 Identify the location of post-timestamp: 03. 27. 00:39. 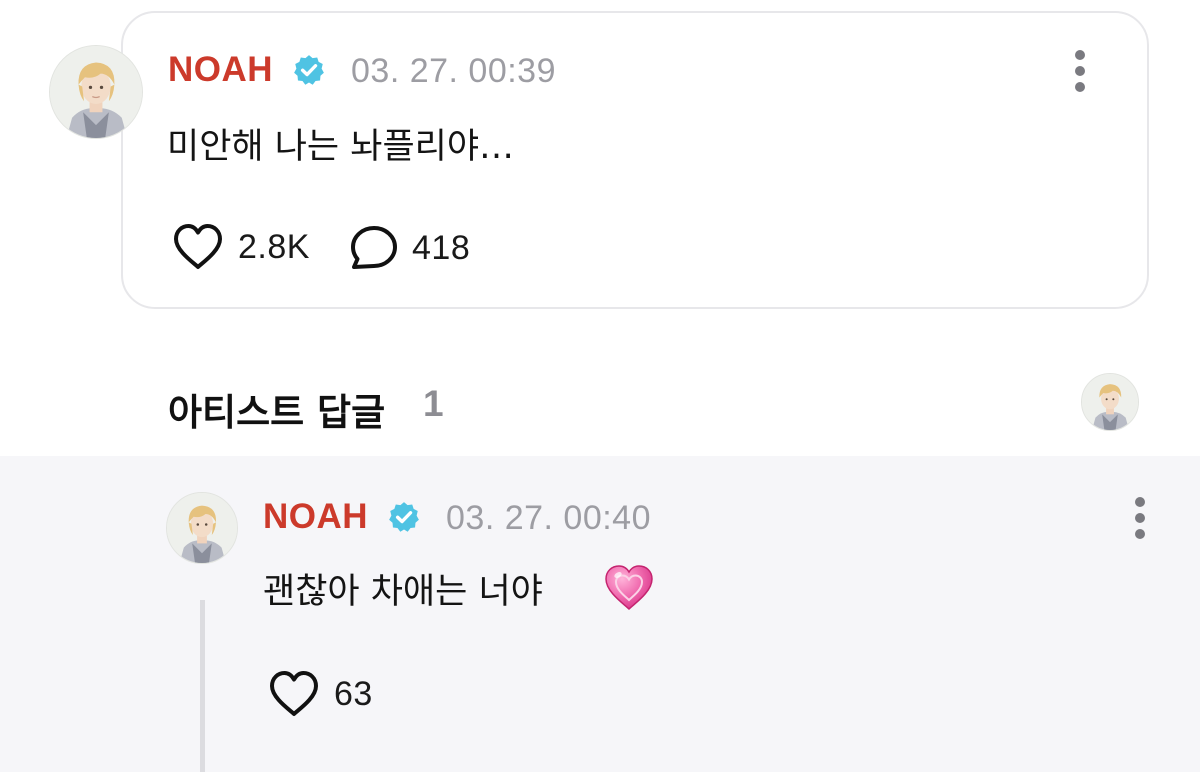
(454, 71).